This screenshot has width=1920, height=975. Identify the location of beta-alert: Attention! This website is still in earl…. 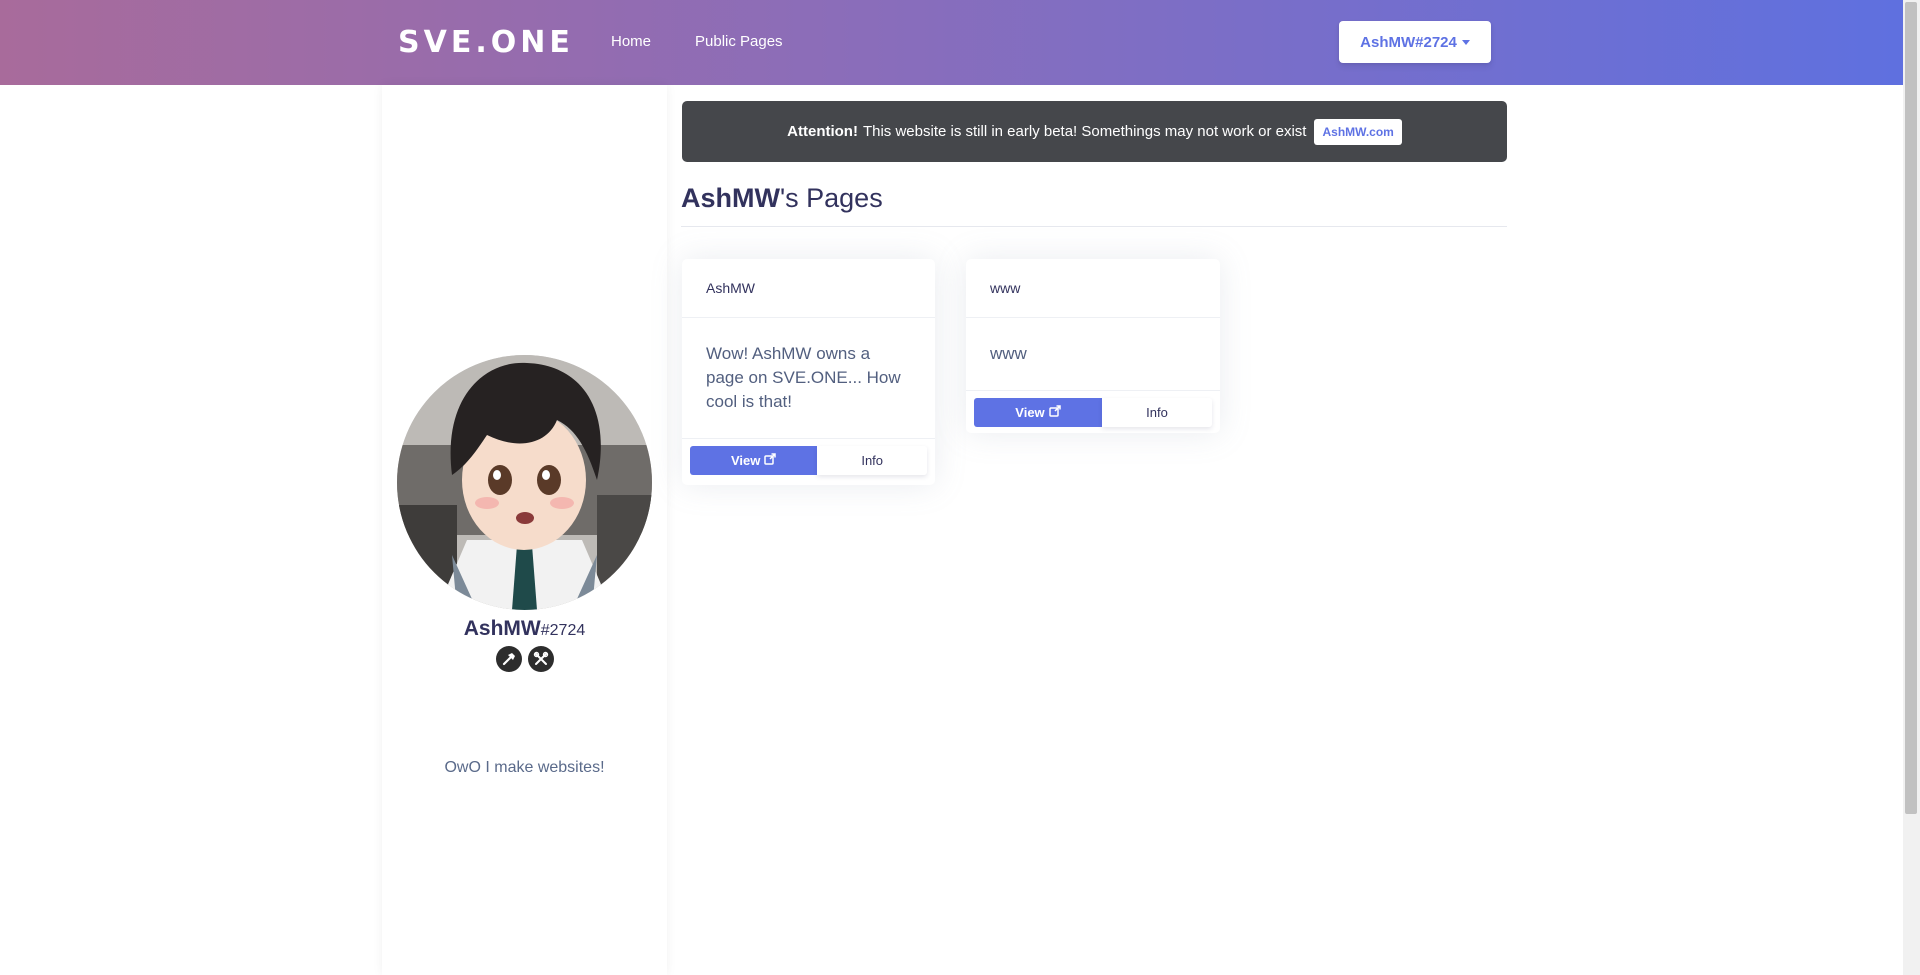
(1094, 131).